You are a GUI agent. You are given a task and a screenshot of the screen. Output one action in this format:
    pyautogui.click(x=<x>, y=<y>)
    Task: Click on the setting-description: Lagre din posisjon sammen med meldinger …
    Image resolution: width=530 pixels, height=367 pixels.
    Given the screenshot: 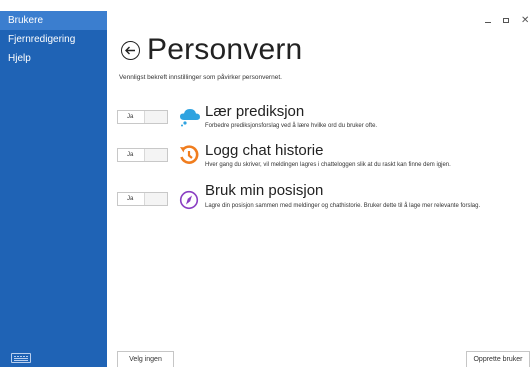 What is the action you would take?
    pyautogui.click(x=343, y=206)
    